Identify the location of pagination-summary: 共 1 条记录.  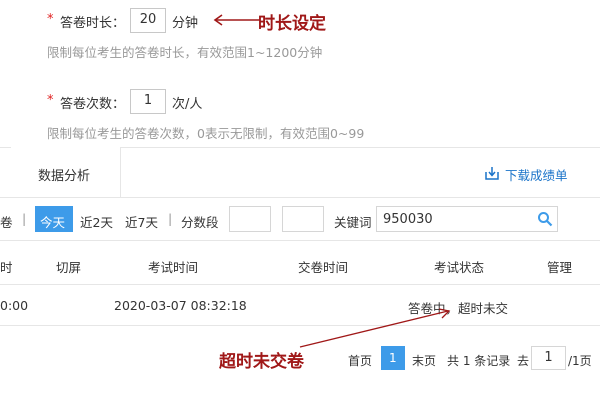
(479, 361).